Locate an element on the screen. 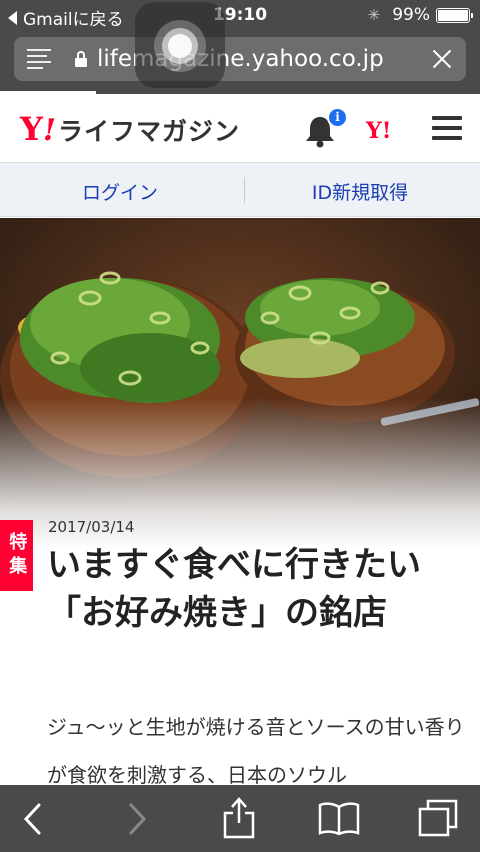  assistive-touch-ring is located at coordinates (180, 46).